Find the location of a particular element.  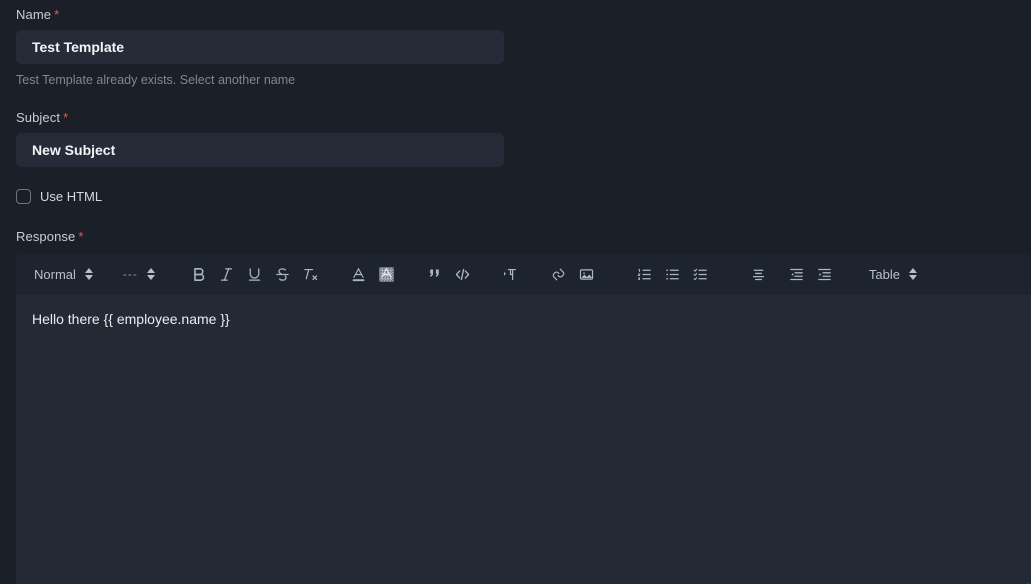

block-format-select: Normal is located at coordinates (63, 274).